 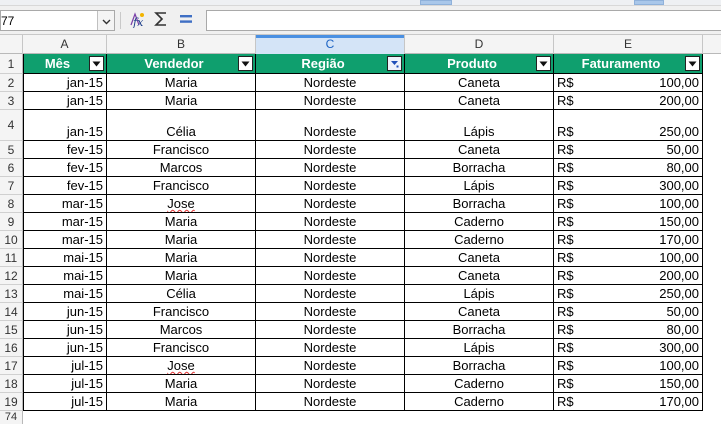 I want to click on column-header-b: B, so click(x=181, y=44).